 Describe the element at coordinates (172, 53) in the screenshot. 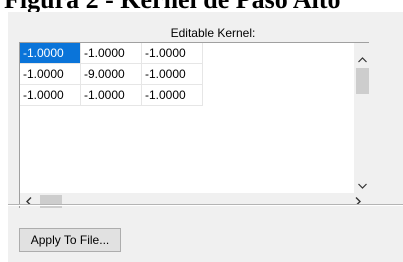

I see `kernel-cell-r1-c3: -1.0000` at that location.